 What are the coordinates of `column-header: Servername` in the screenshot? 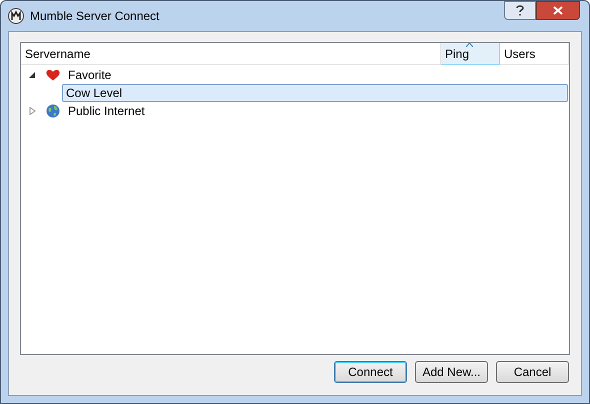 It's located at (231, 54).